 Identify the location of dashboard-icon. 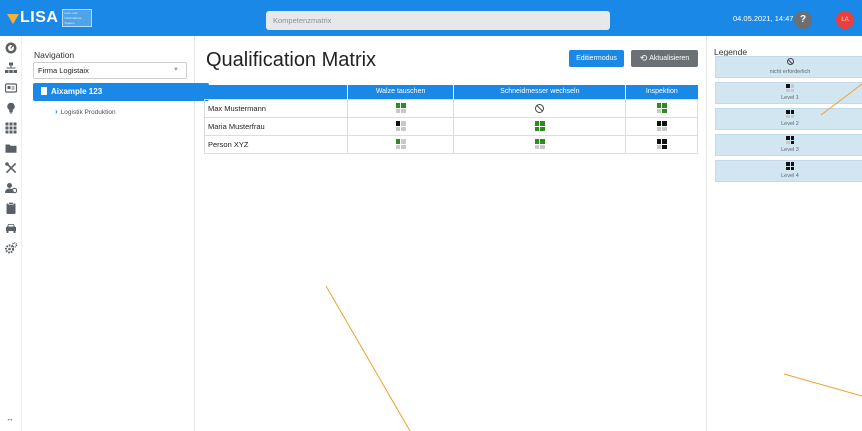
(11, 48).